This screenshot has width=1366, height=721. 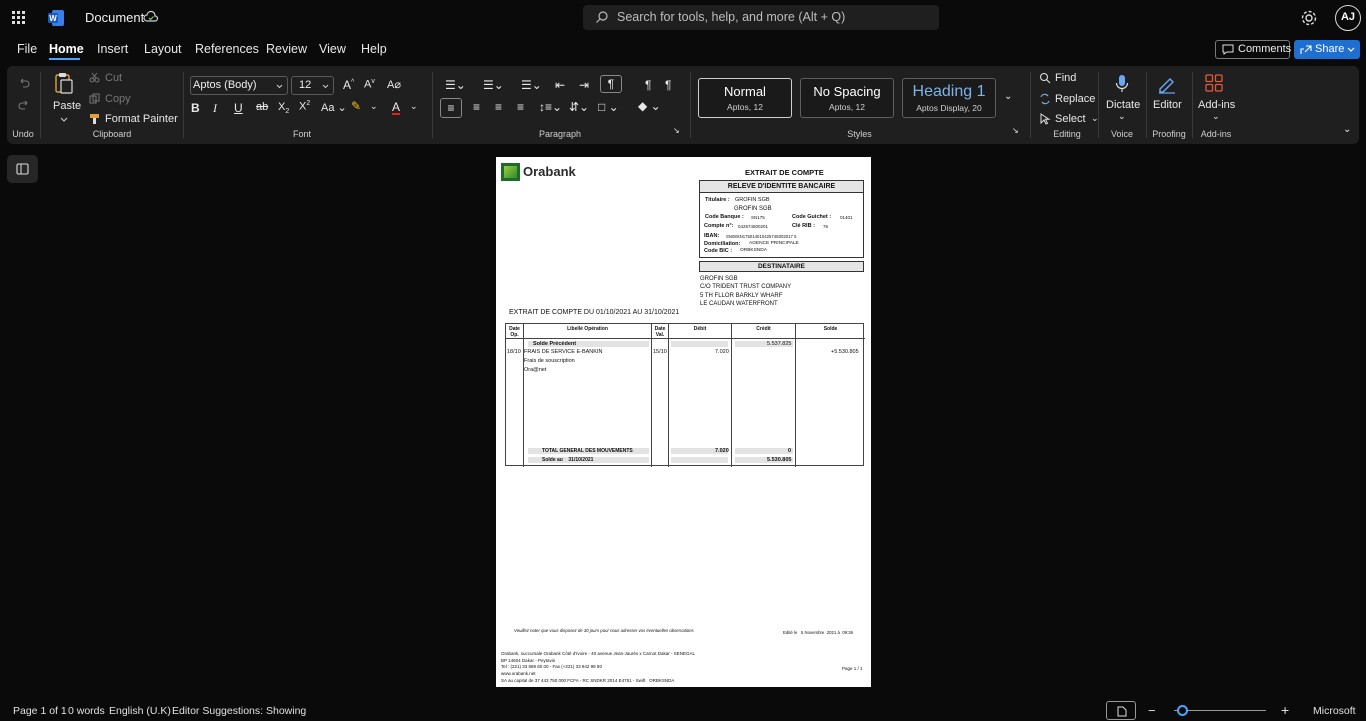 What do you see at coordinates (1167, 105) in the screenshot?
I see `editor-label: Editor` at bounding box center [1167, 105].